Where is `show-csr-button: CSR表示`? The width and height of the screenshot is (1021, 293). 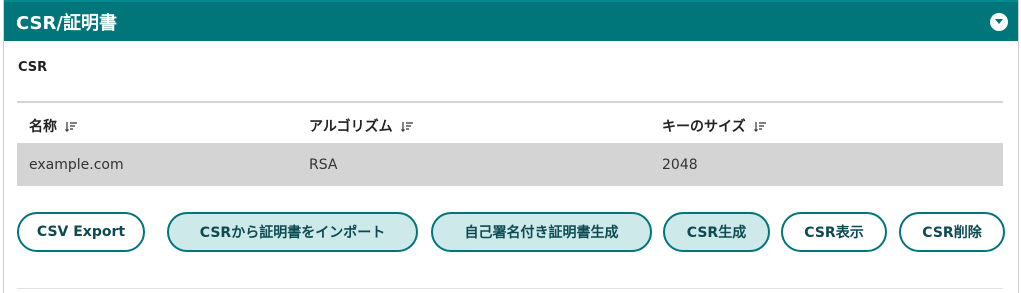
show-csr-button: CSR表示 is located at coordinates (834, 232).